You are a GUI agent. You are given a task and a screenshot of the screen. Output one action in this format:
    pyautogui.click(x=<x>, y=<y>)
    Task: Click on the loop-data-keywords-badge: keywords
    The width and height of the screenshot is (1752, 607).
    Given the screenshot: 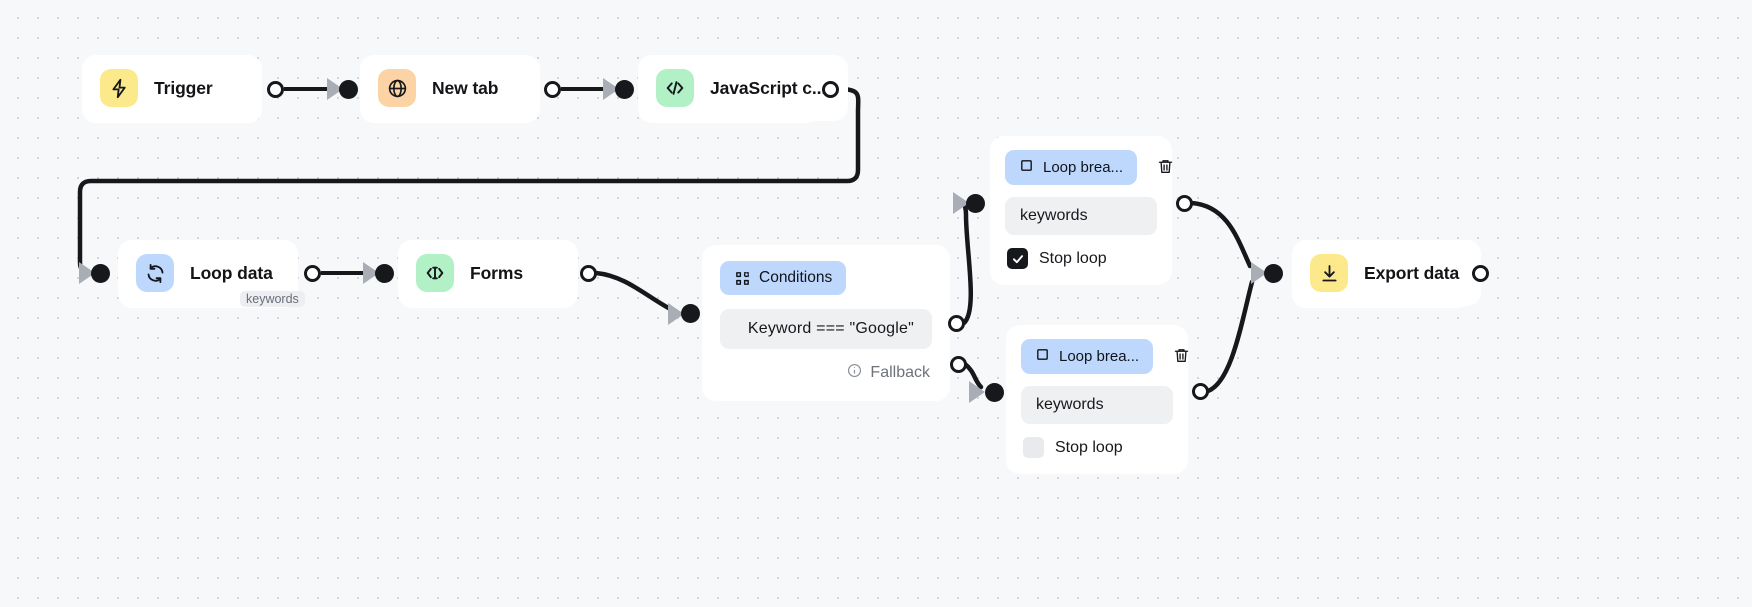 What is the action you would take?
    pyautogui.click(x=272, y=299)
    